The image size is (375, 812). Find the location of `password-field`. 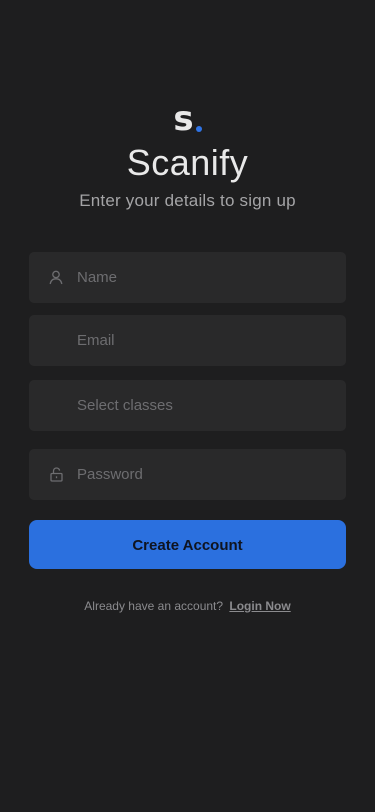

password-field is located at coordinates (187, 474).